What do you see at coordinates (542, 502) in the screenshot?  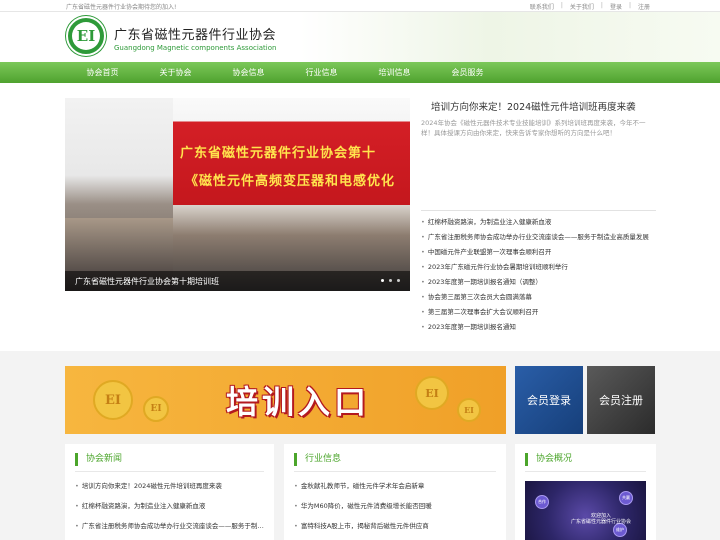 I see `about-circle: 合作` at bounding box center [542, 502].